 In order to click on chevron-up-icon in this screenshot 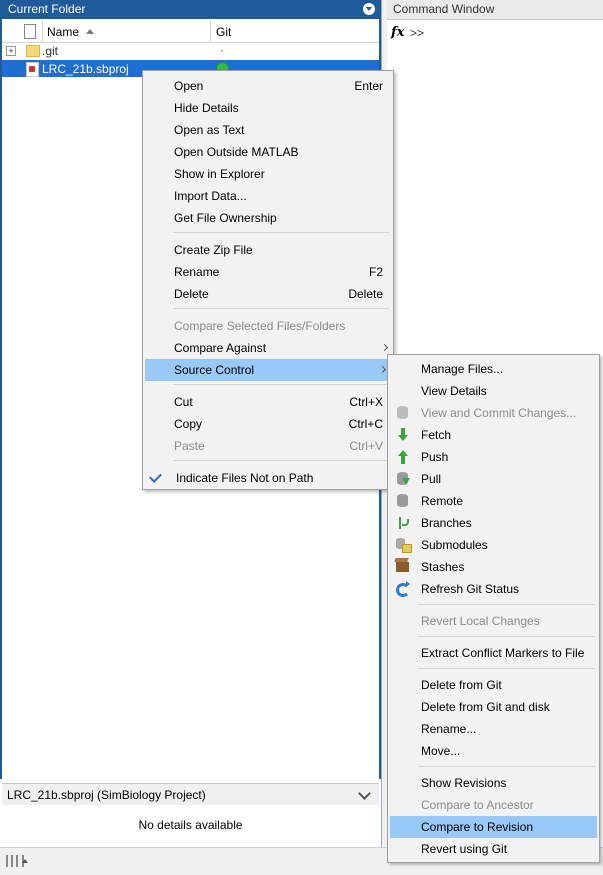, I will do `click(25, 861)`.